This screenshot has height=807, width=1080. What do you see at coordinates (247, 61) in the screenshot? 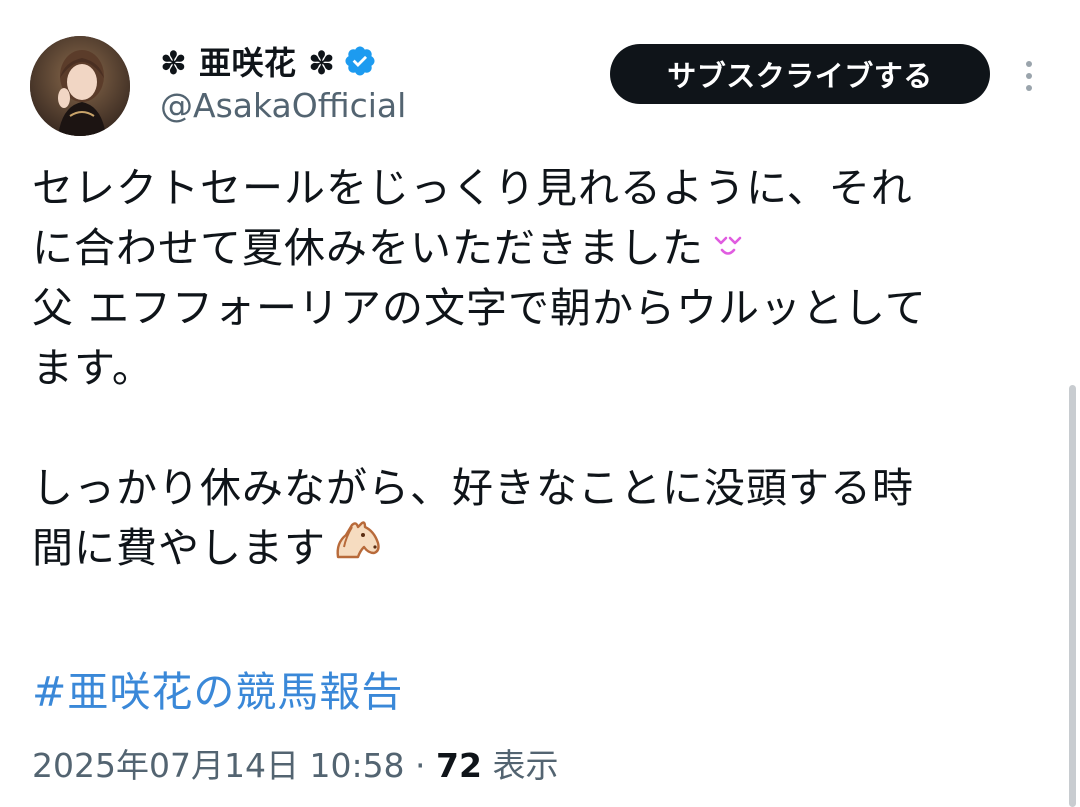
I see `author-display-name: ✽ 亜咲花 ✽` at bounding box center [247, 61].